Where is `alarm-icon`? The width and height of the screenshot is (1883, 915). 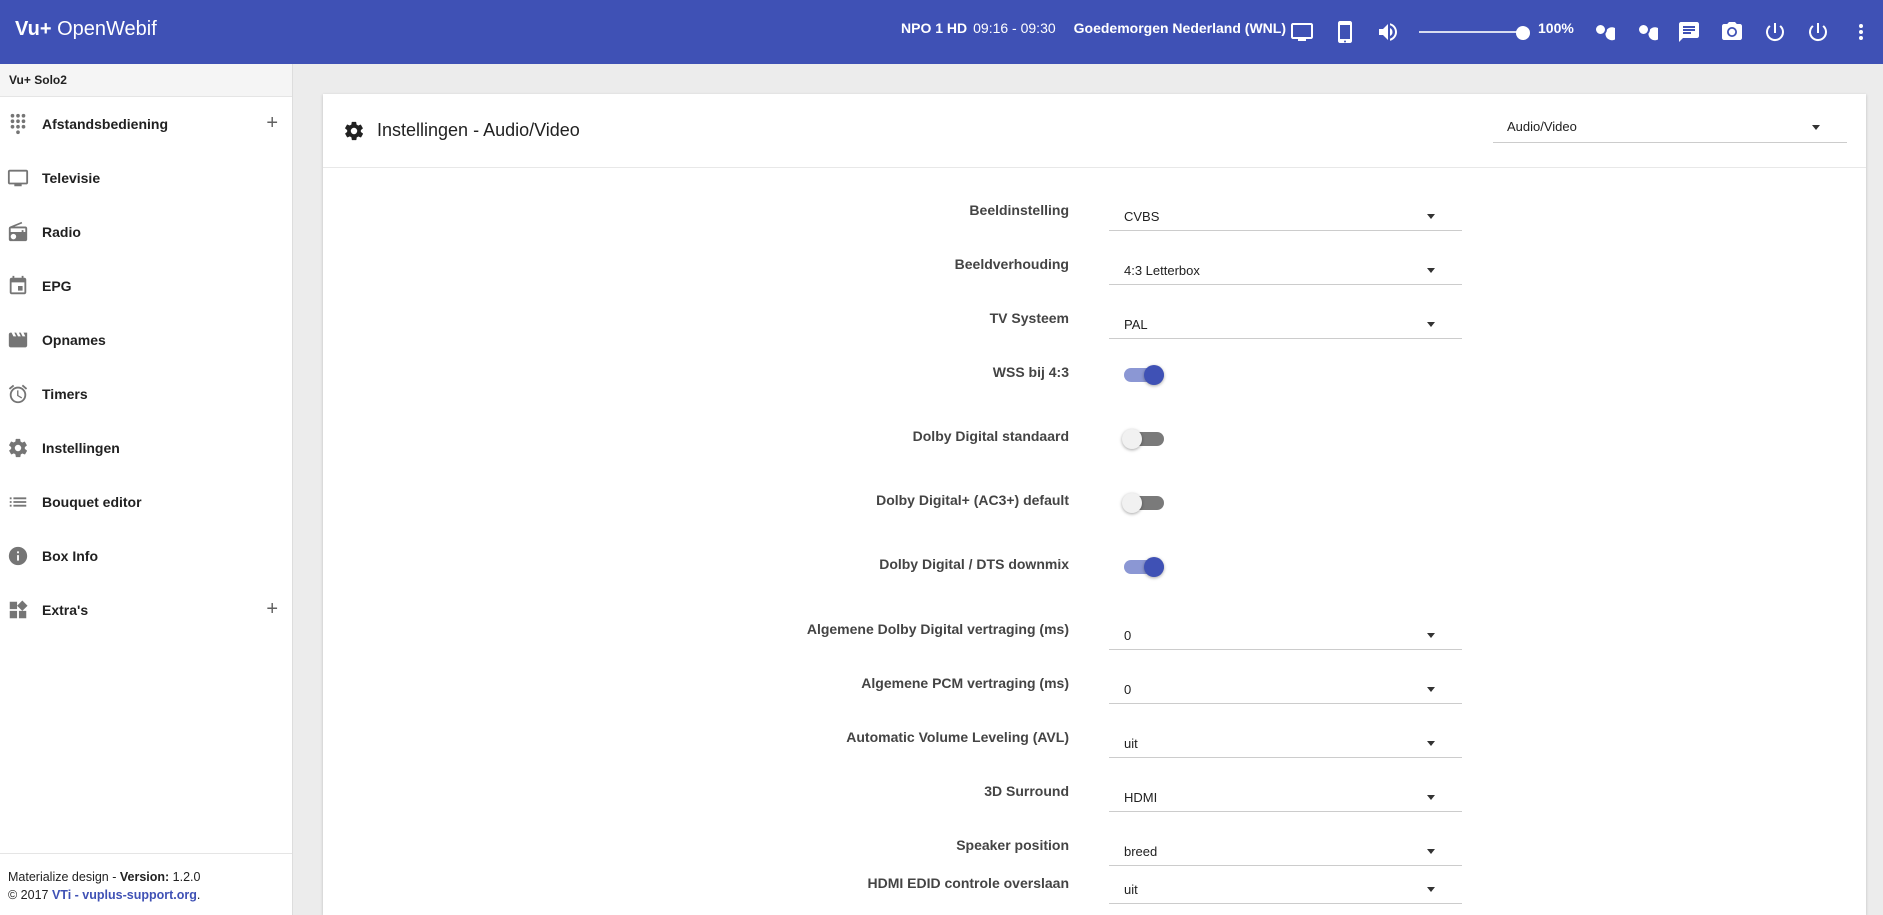 alarm-icon is located at coordinates (18, 394).